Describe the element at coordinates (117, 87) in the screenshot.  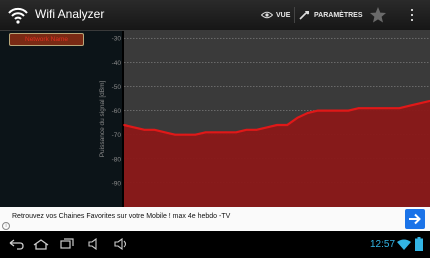
I see `y-tick-label: -50` at that location.